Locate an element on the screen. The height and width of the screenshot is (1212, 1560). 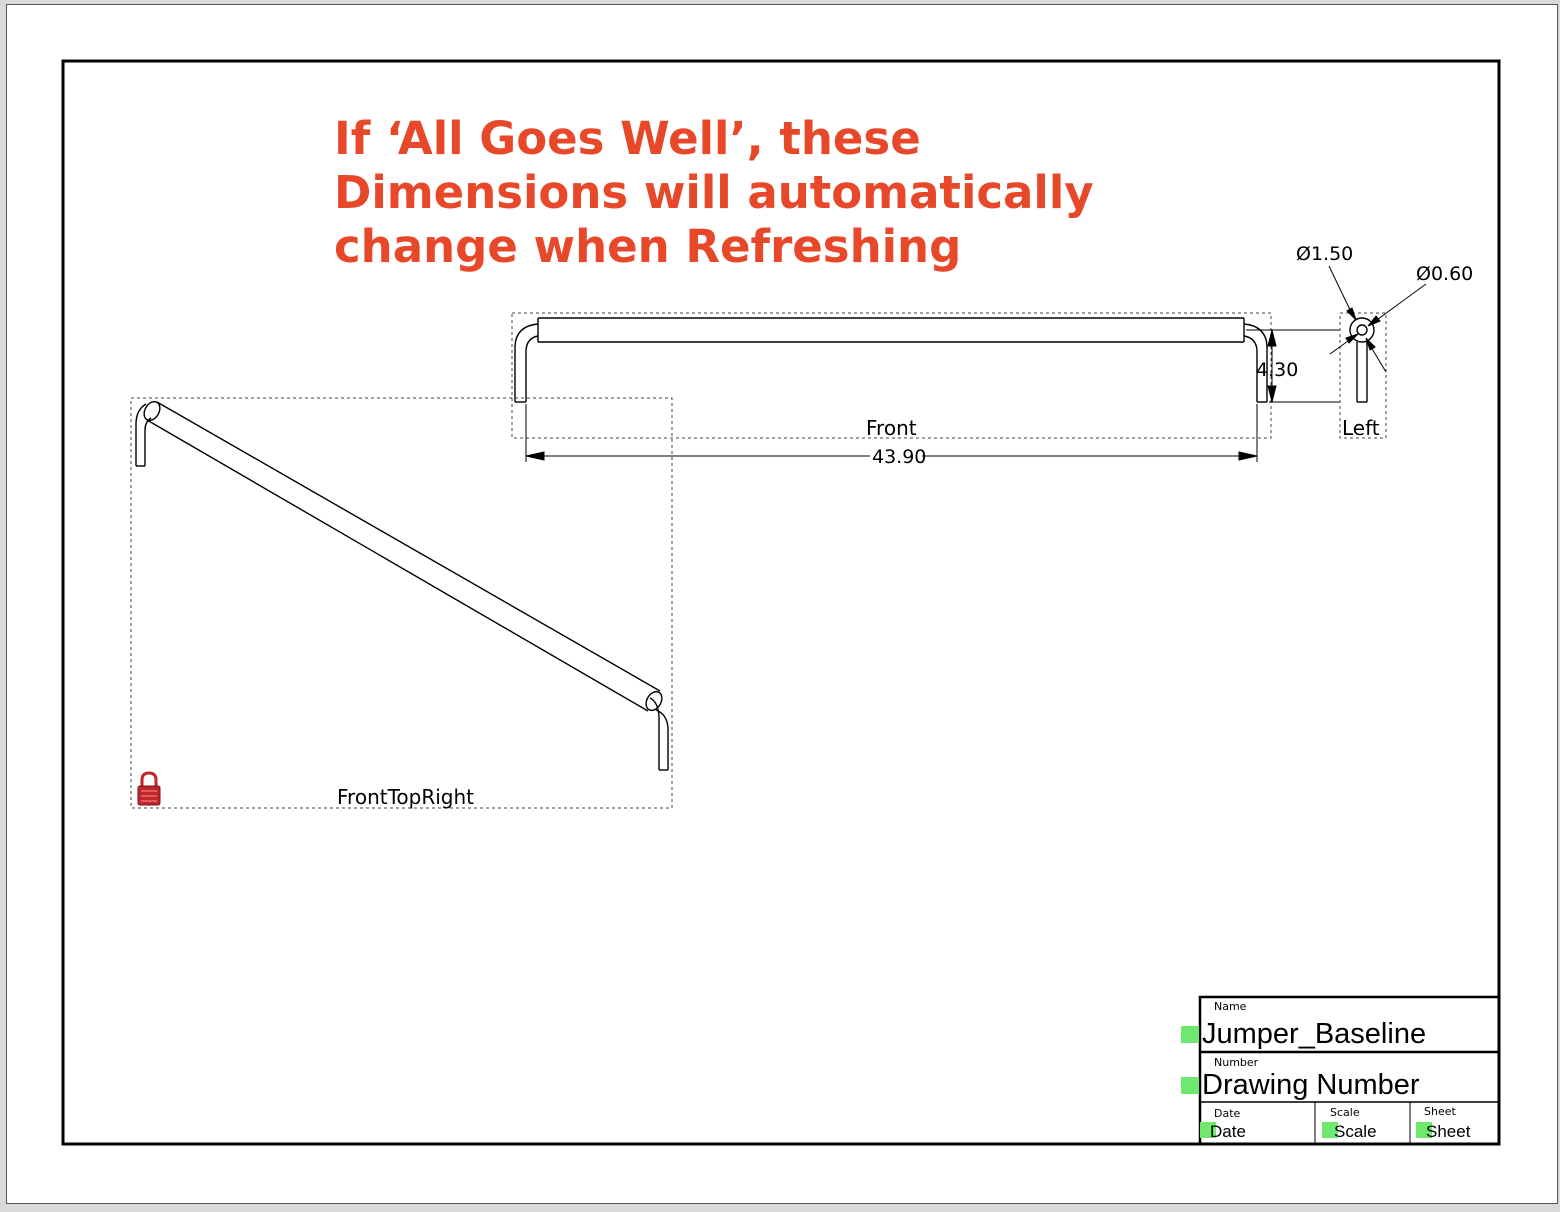
name-caption: Name is located at coordinates (1230, 1006).